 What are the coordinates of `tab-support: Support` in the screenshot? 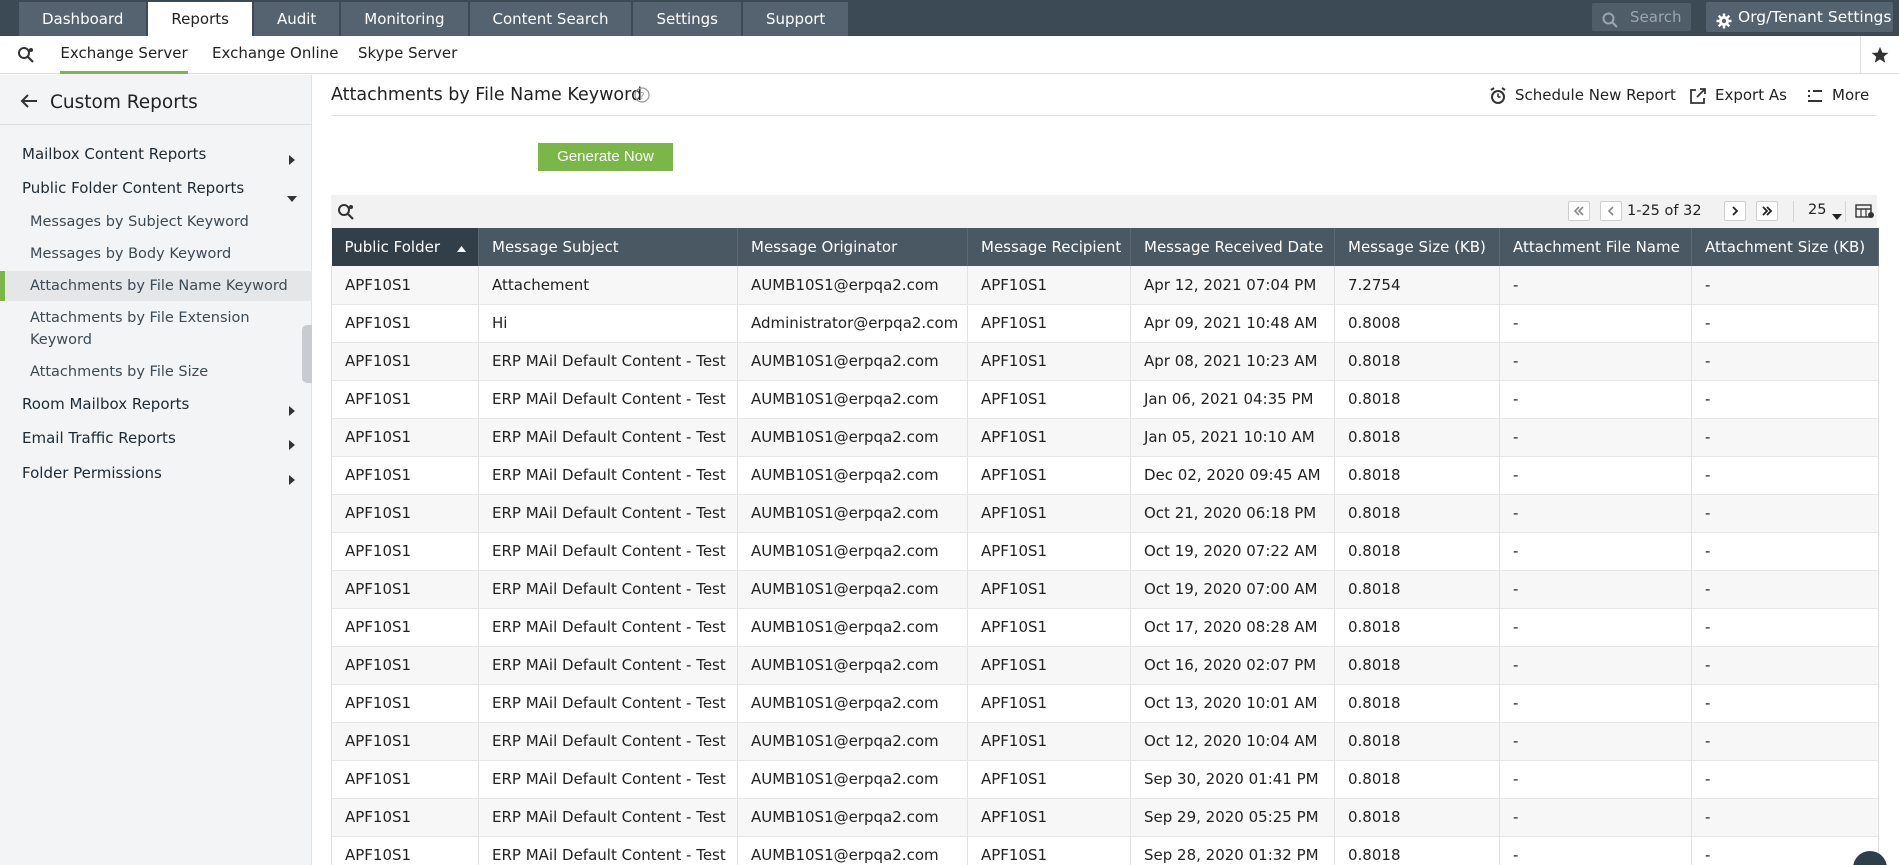 It's located at (796, 19).